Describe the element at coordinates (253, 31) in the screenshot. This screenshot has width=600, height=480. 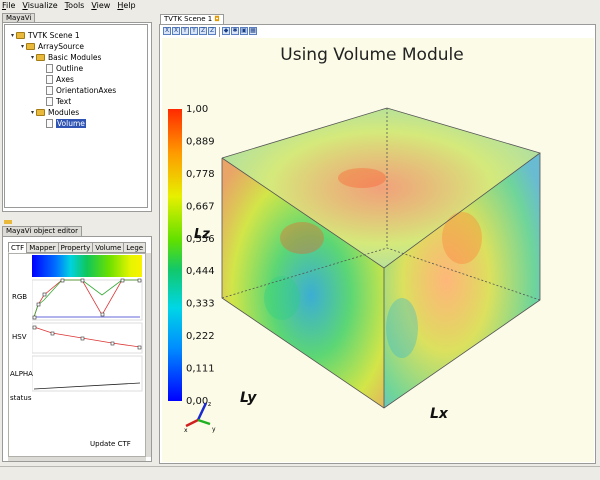
I see `save-icon: ▦` at that location.